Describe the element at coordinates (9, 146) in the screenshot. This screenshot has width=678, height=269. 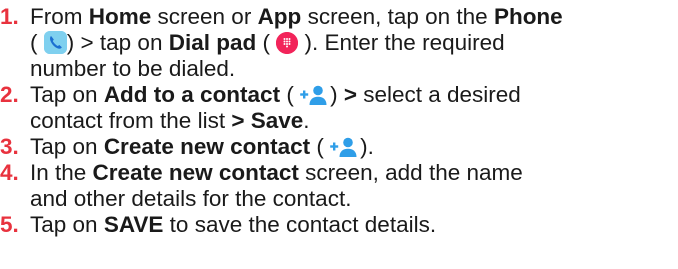
I see `step-number: 3.` at that location.